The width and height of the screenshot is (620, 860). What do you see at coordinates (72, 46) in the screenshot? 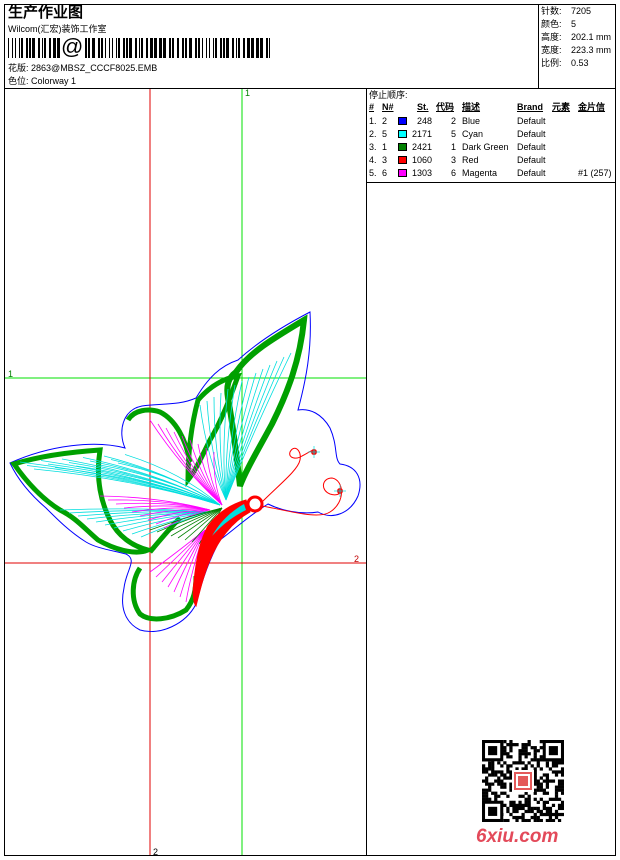
I see `barcode-text: @` at bounding box center [72, 46].